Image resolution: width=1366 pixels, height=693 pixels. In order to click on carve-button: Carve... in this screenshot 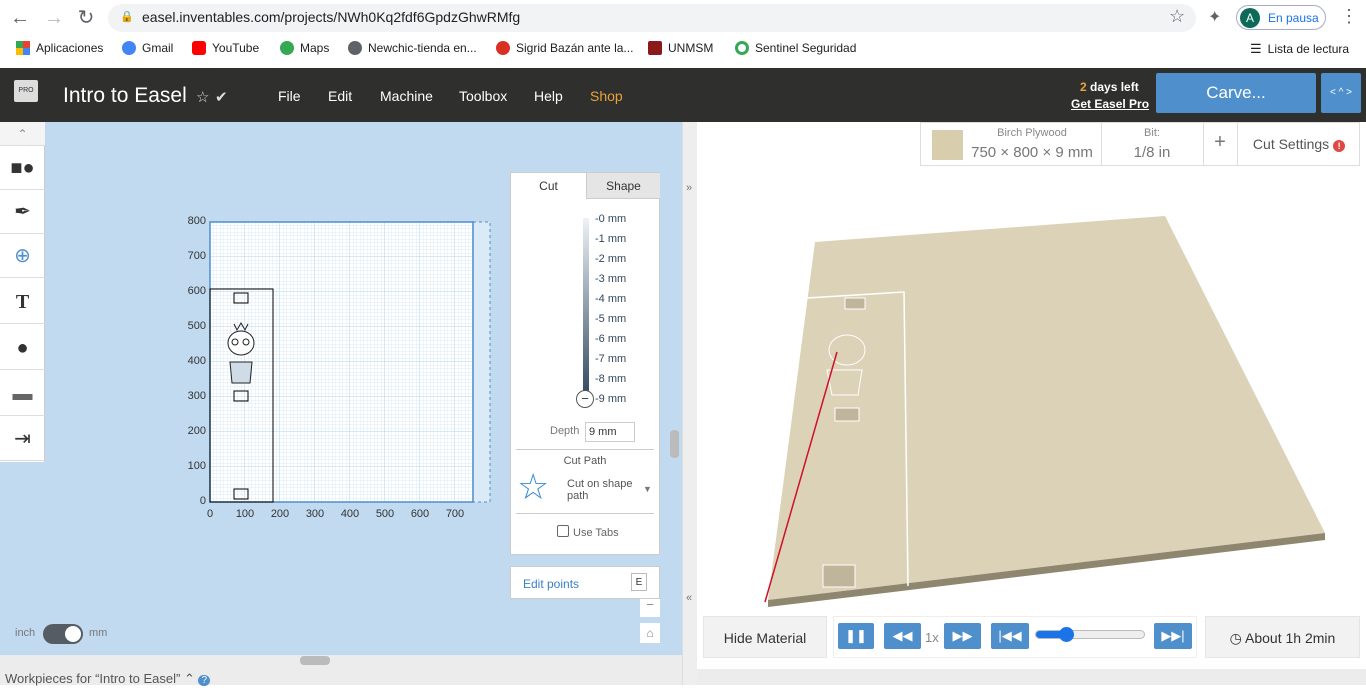, I will do `click(1236, 93)`.